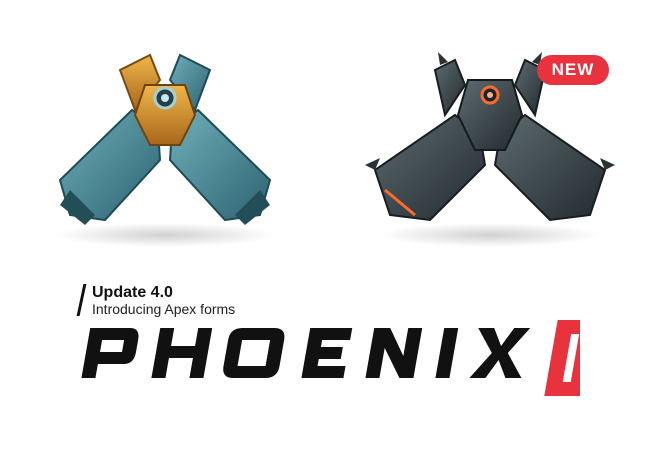  What do you see at coordinates (573, 70) in the screenshot?
I see `new-badge: NEW` at bounding box center [573, 70].